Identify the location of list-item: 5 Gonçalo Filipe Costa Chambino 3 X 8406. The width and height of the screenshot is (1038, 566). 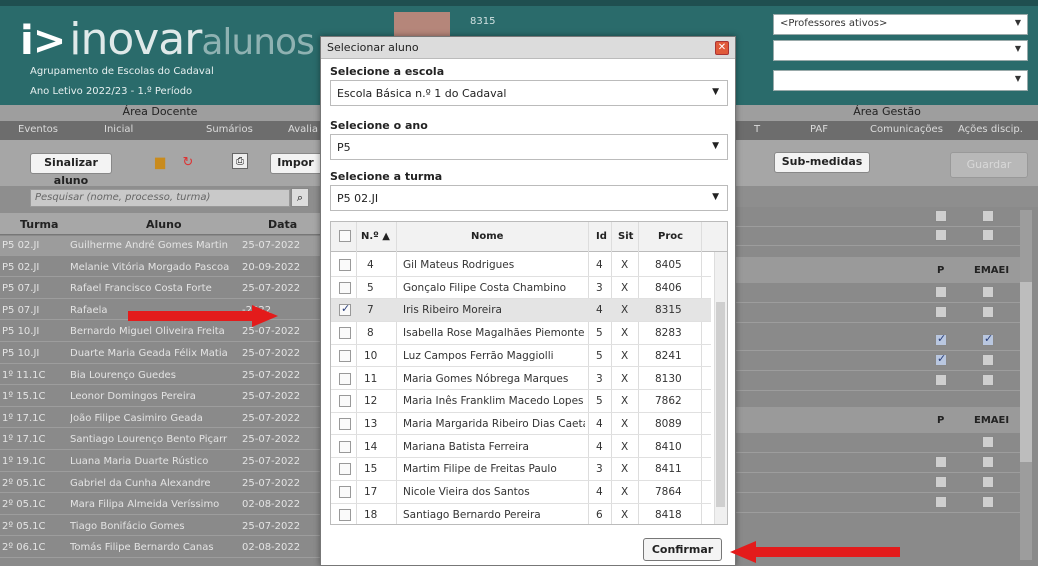
(521, 288).